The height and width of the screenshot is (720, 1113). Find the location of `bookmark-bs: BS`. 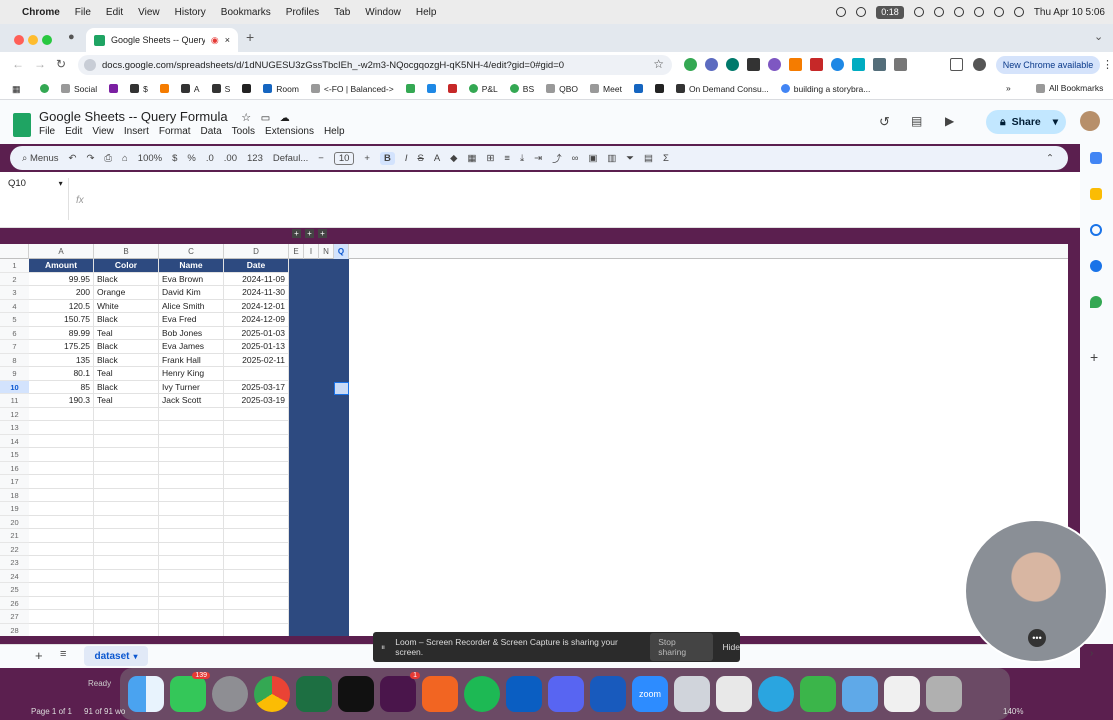

bookmark-bs: BS is located at coordinates (521, 89).